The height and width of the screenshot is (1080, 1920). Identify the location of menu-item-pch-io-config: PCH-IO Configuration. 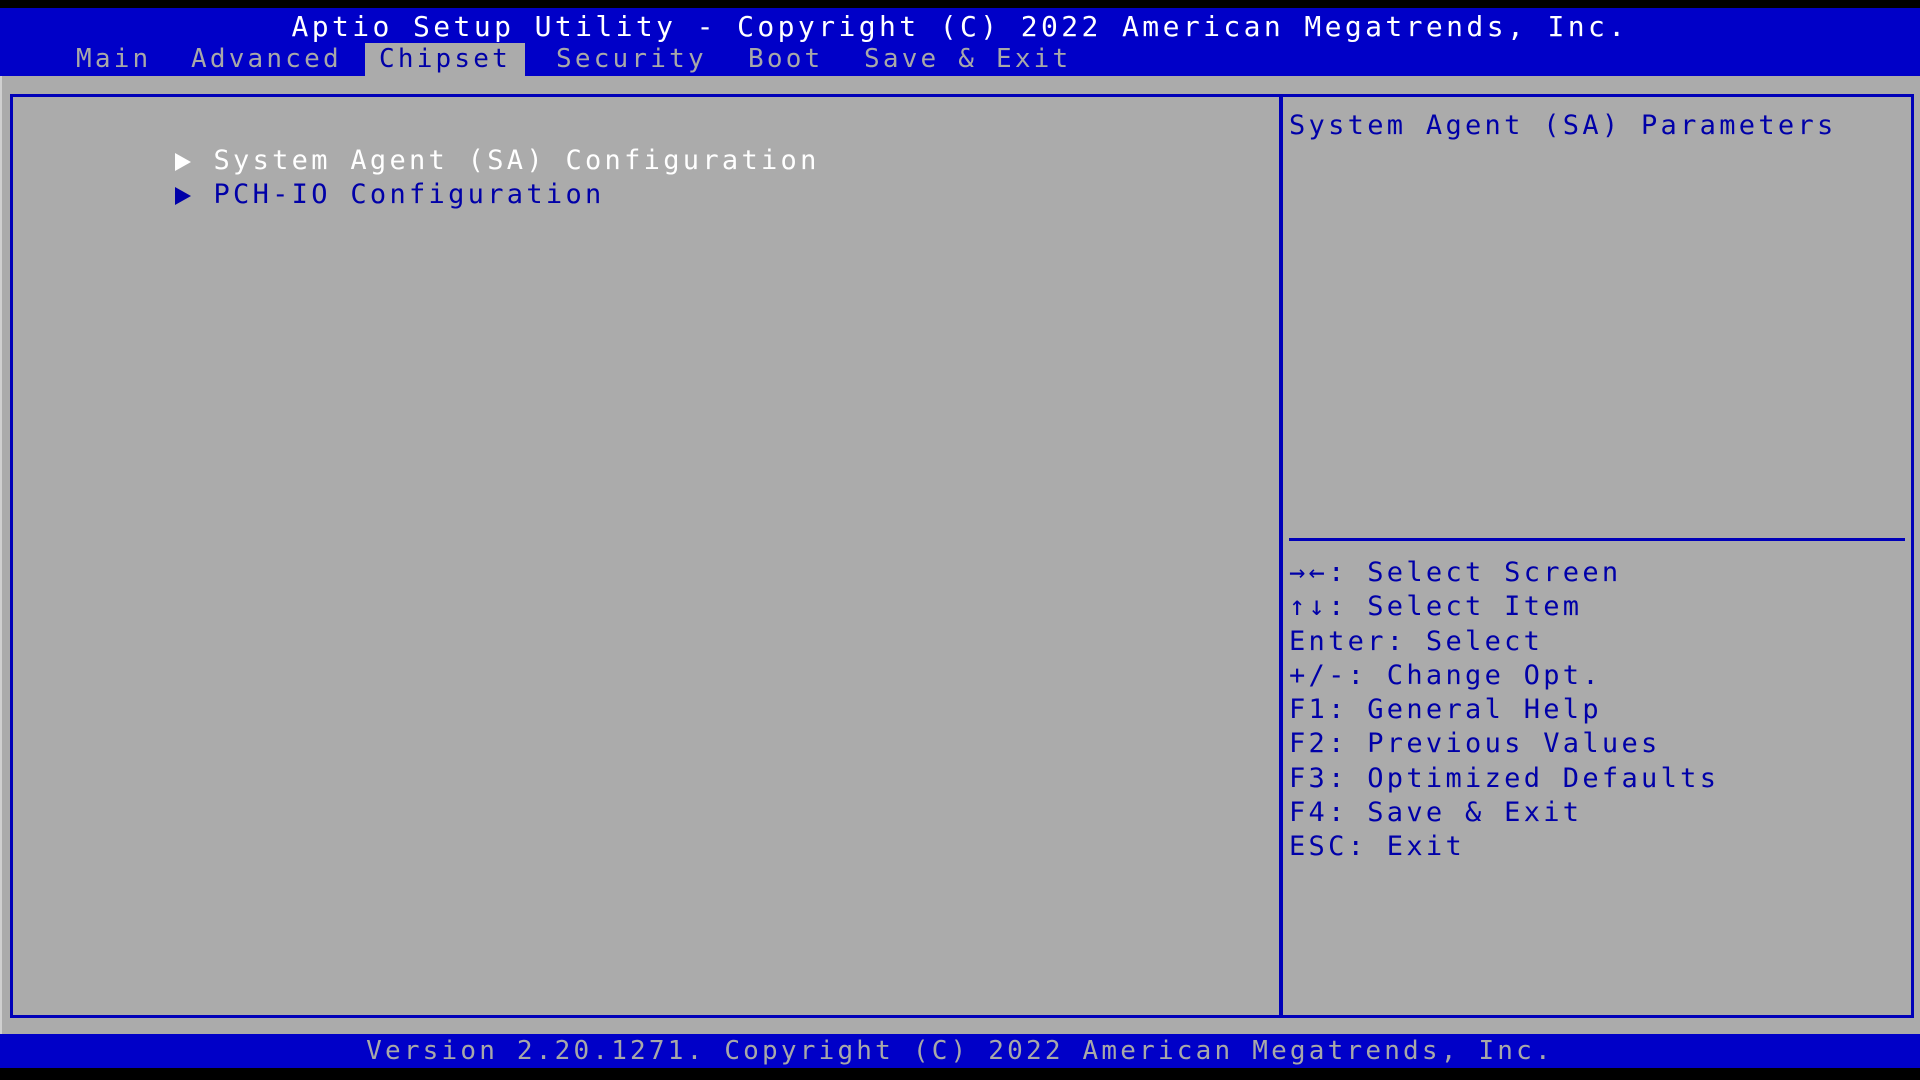
(312, 177).